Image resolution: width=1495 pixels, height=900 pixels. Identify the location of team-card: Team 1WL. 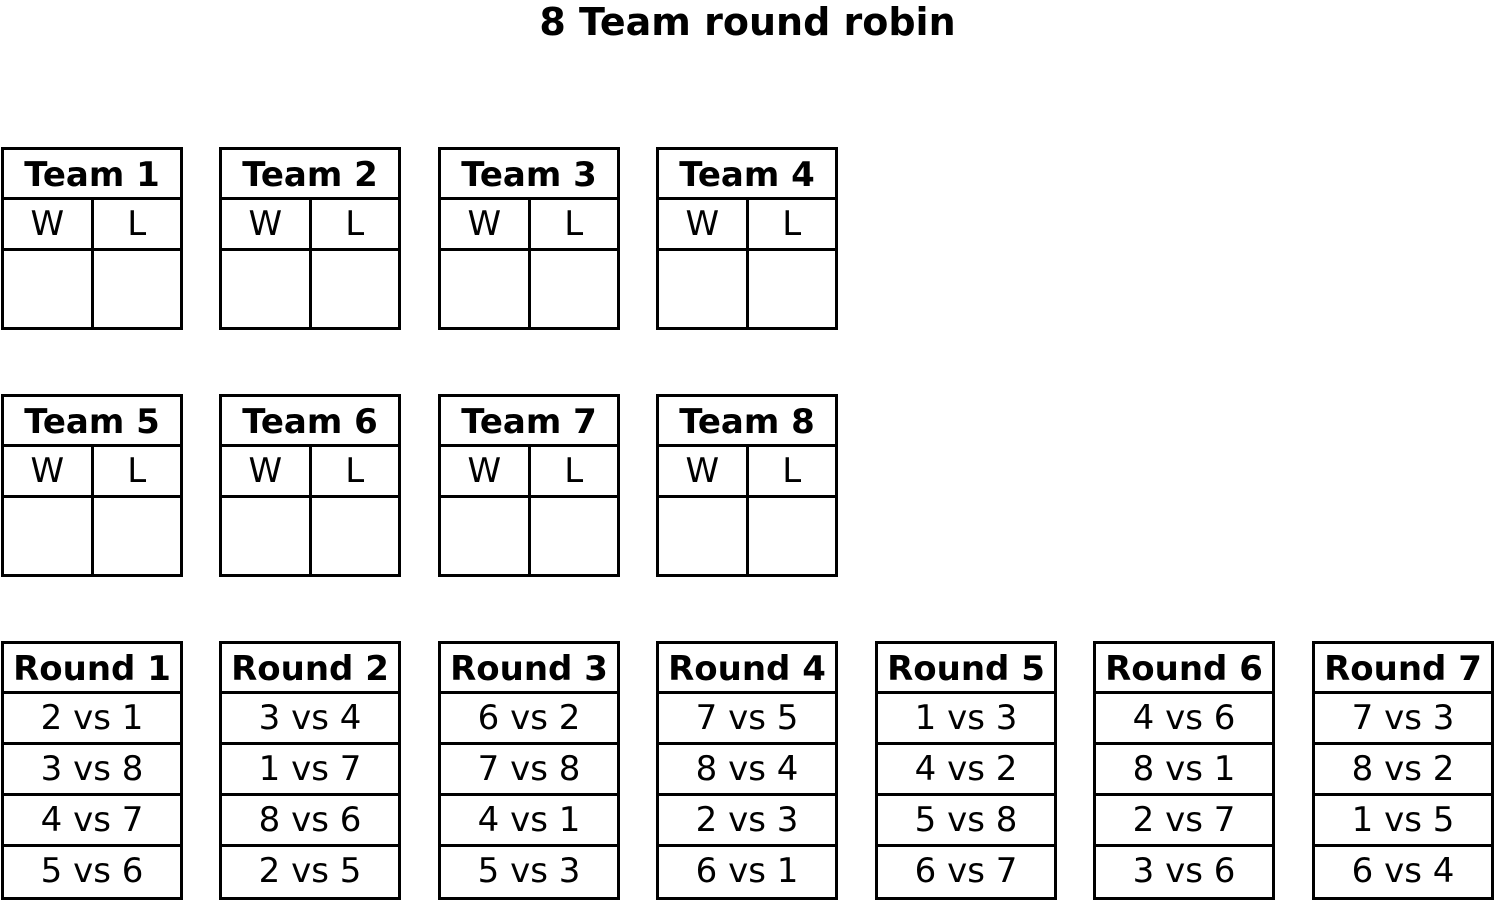
(92, 238).